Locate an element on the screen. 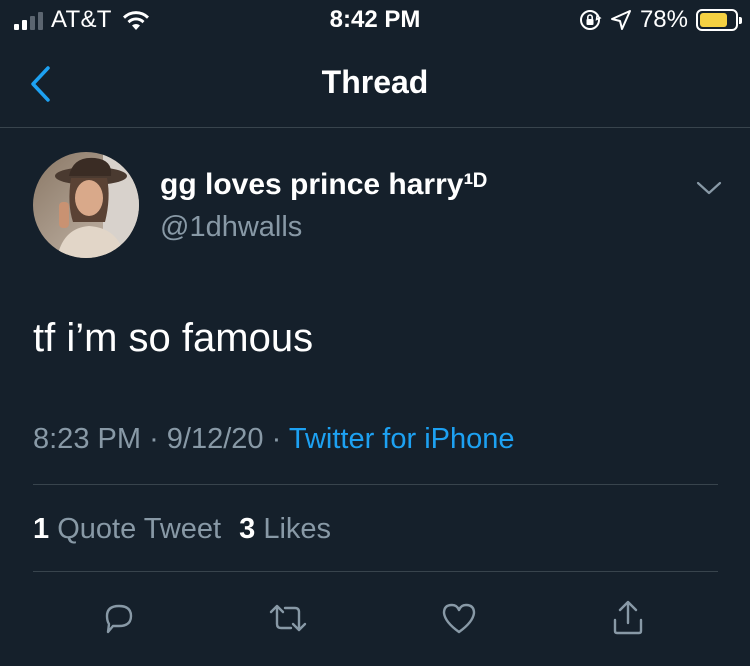  tweet-text: tf i’m so famous is located at coordinates (173, 338).